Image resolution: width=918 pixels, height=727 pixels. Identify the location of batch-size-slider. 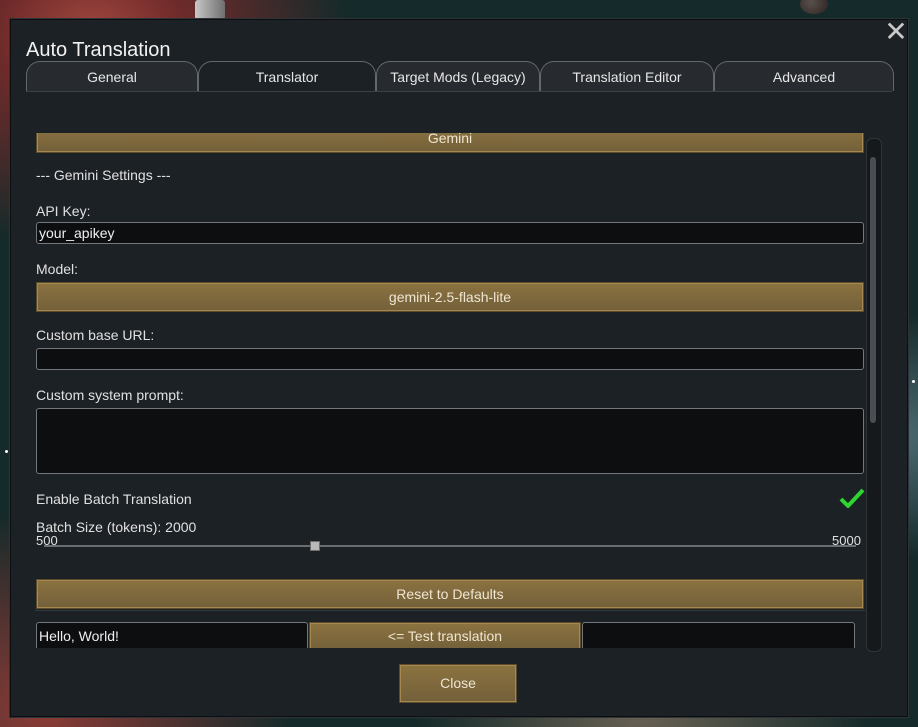
(450, 546).